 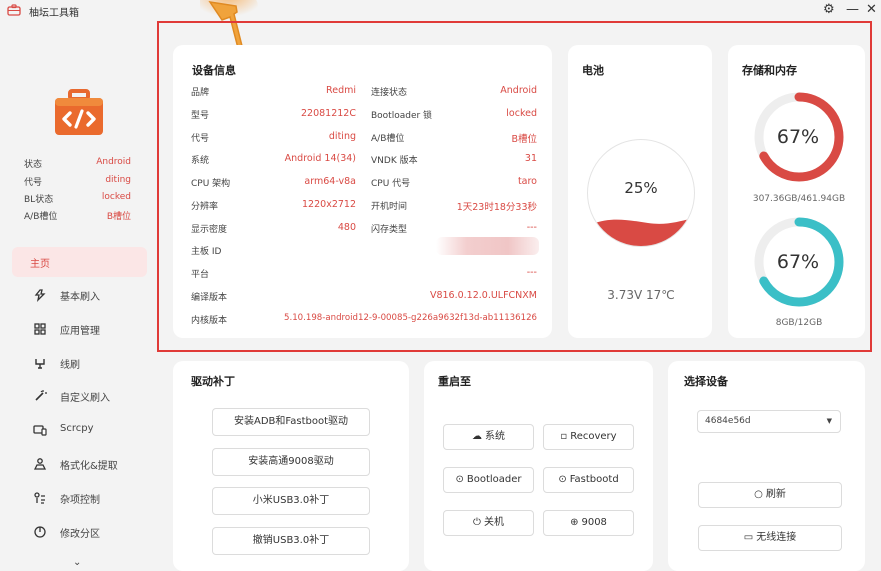 What do you see at coordinates (118, 180) in the screenshot?
I see `codename-value: diting` at bounding box center [118, 180].